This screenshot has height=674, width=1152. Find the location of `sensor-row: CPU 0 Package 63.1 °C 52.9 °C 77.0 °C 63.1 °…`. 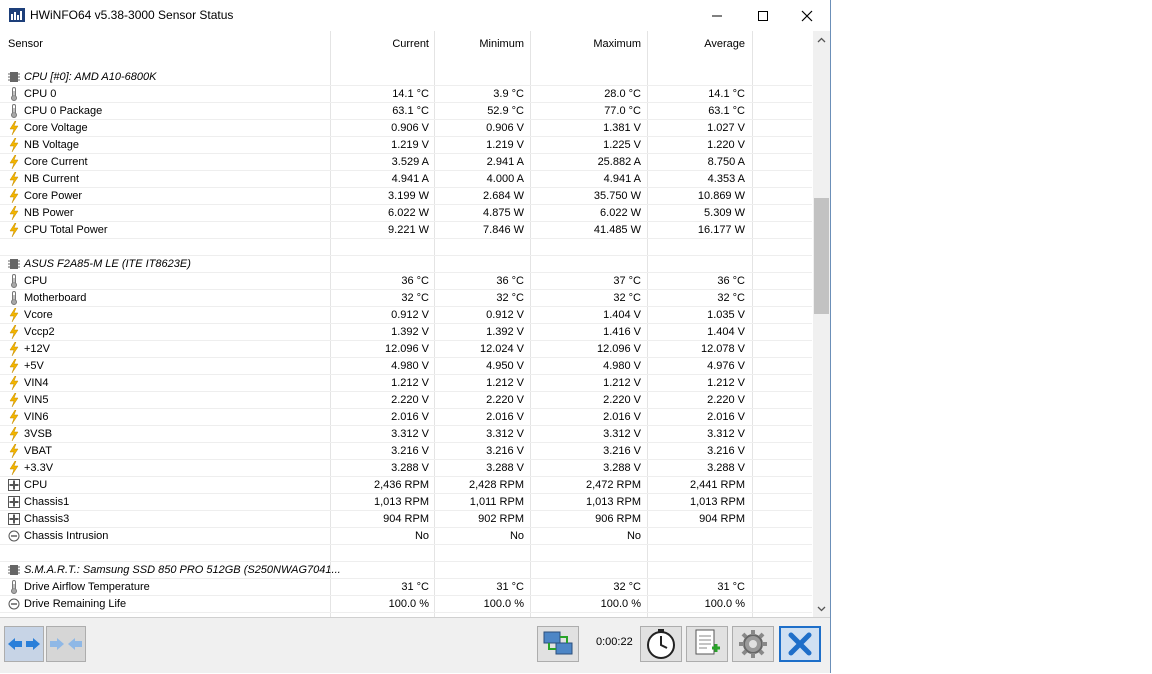

sensor-row: CPU 0 Package 63.1 °C 52.9 °C 77.0 °C 63.1 °… is located at coordinates (406, 111).